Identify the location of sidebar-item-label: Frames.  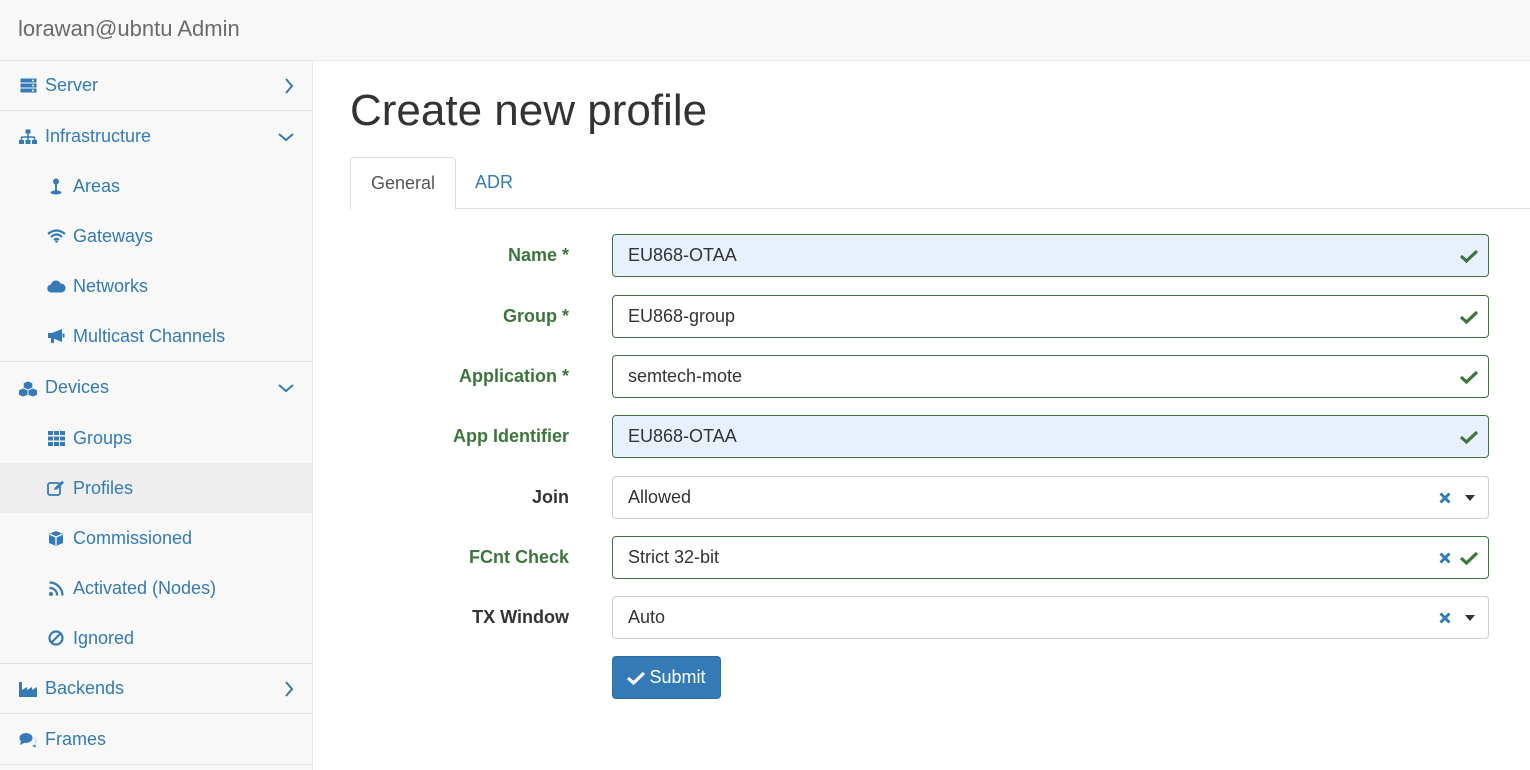
(76, 739).